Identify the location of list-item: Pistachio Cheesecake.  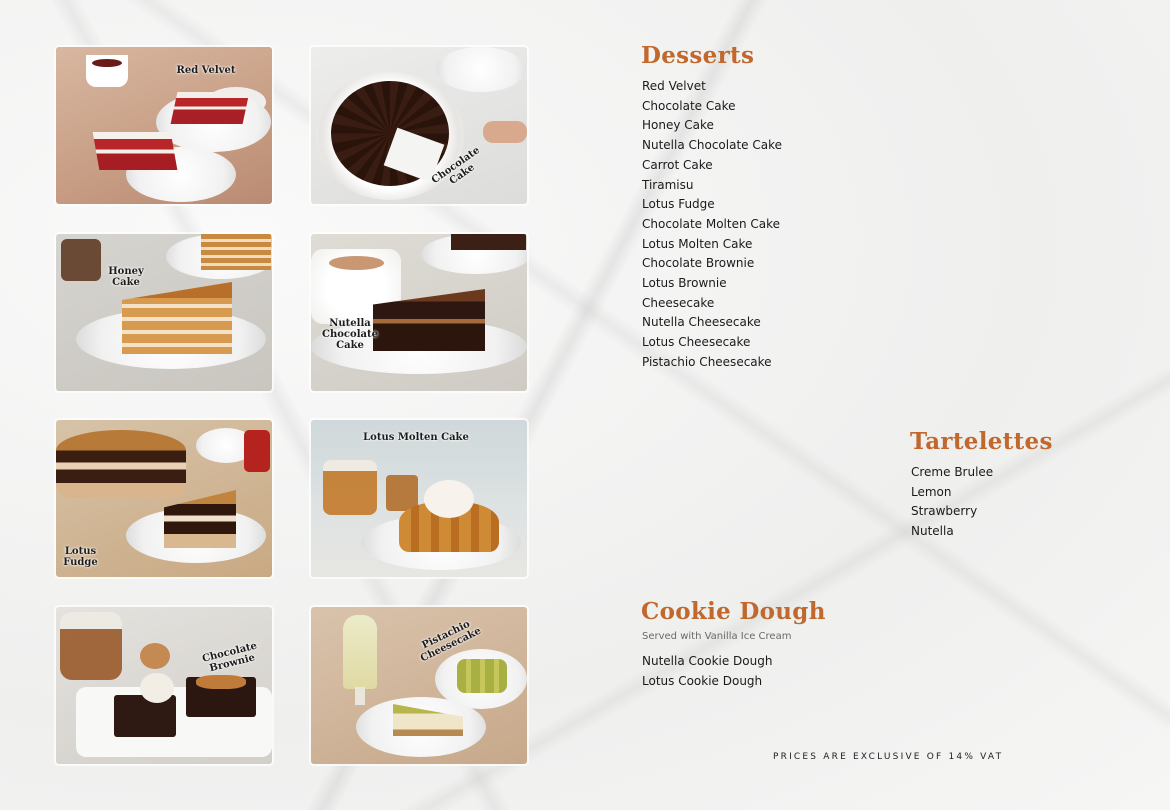
(707, 361).